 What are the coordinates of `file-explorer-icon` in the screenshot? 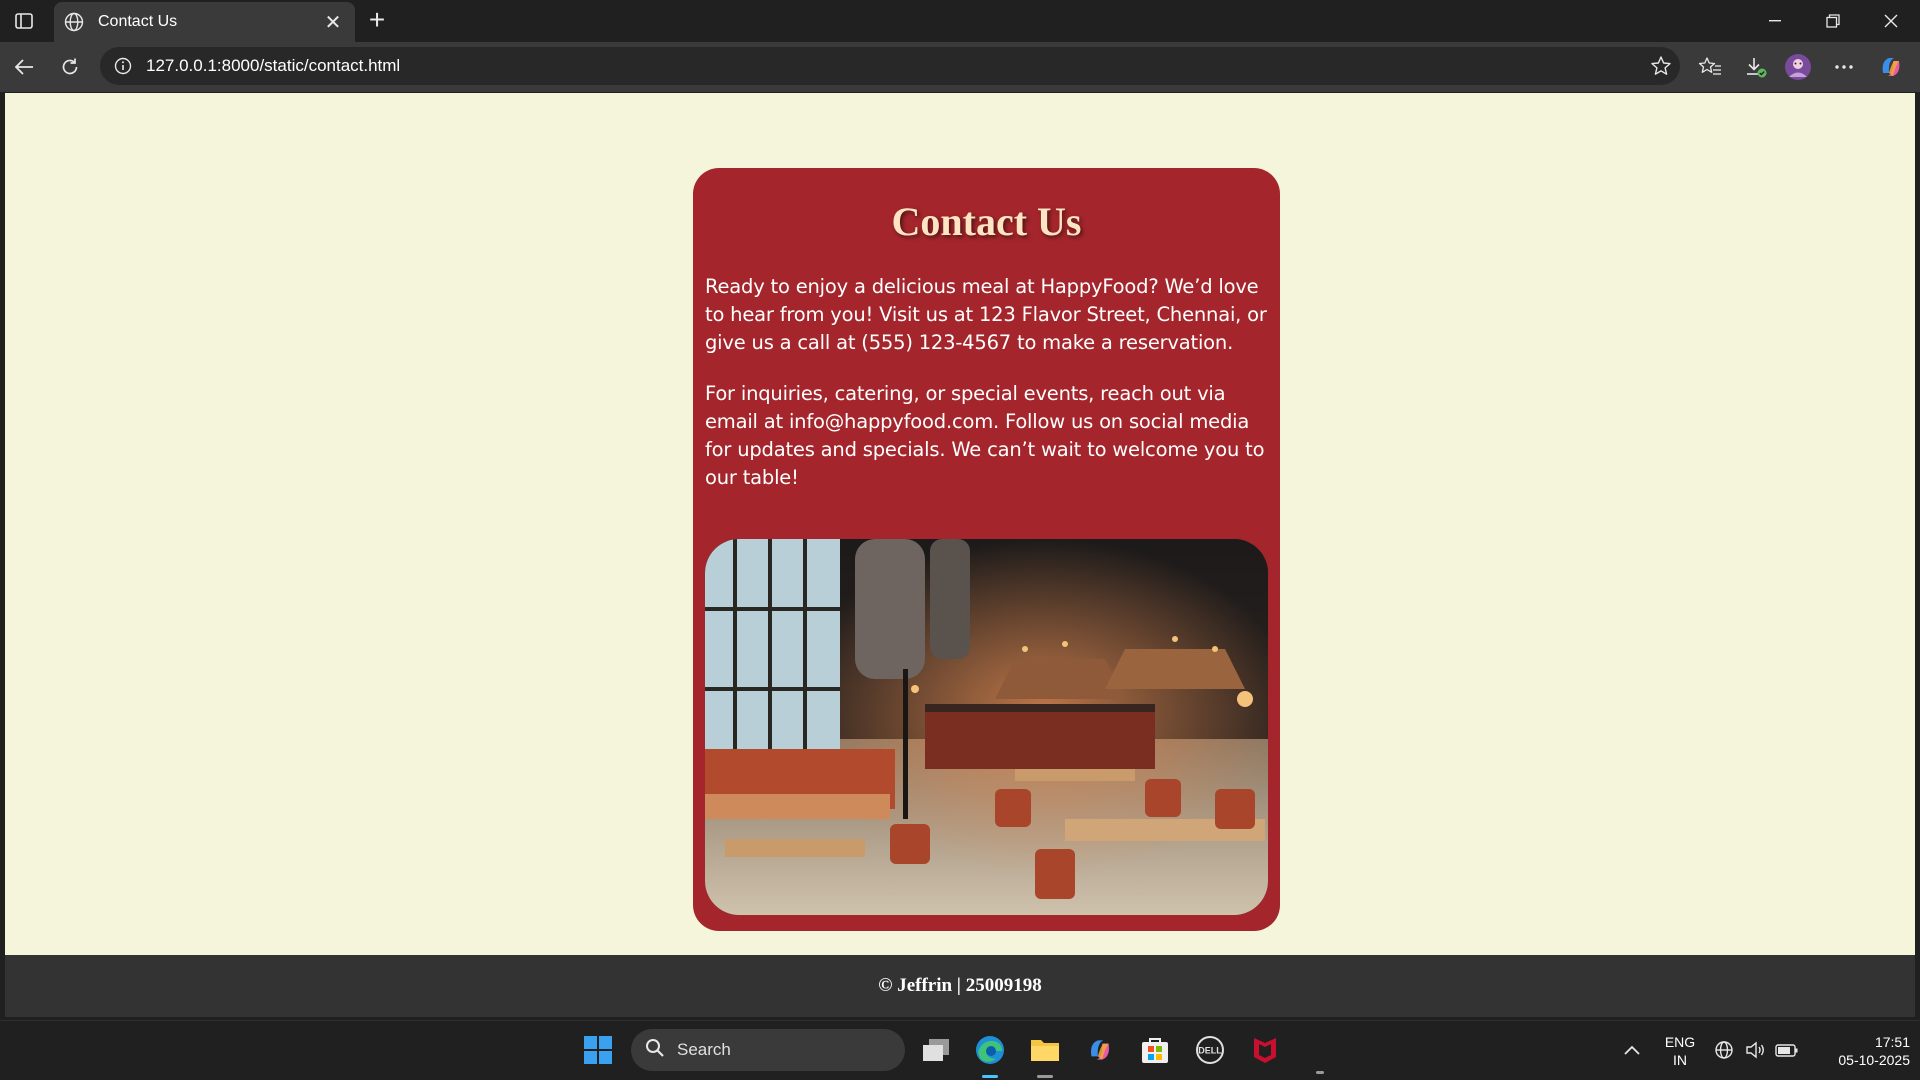 It's located at (1045, 1050).